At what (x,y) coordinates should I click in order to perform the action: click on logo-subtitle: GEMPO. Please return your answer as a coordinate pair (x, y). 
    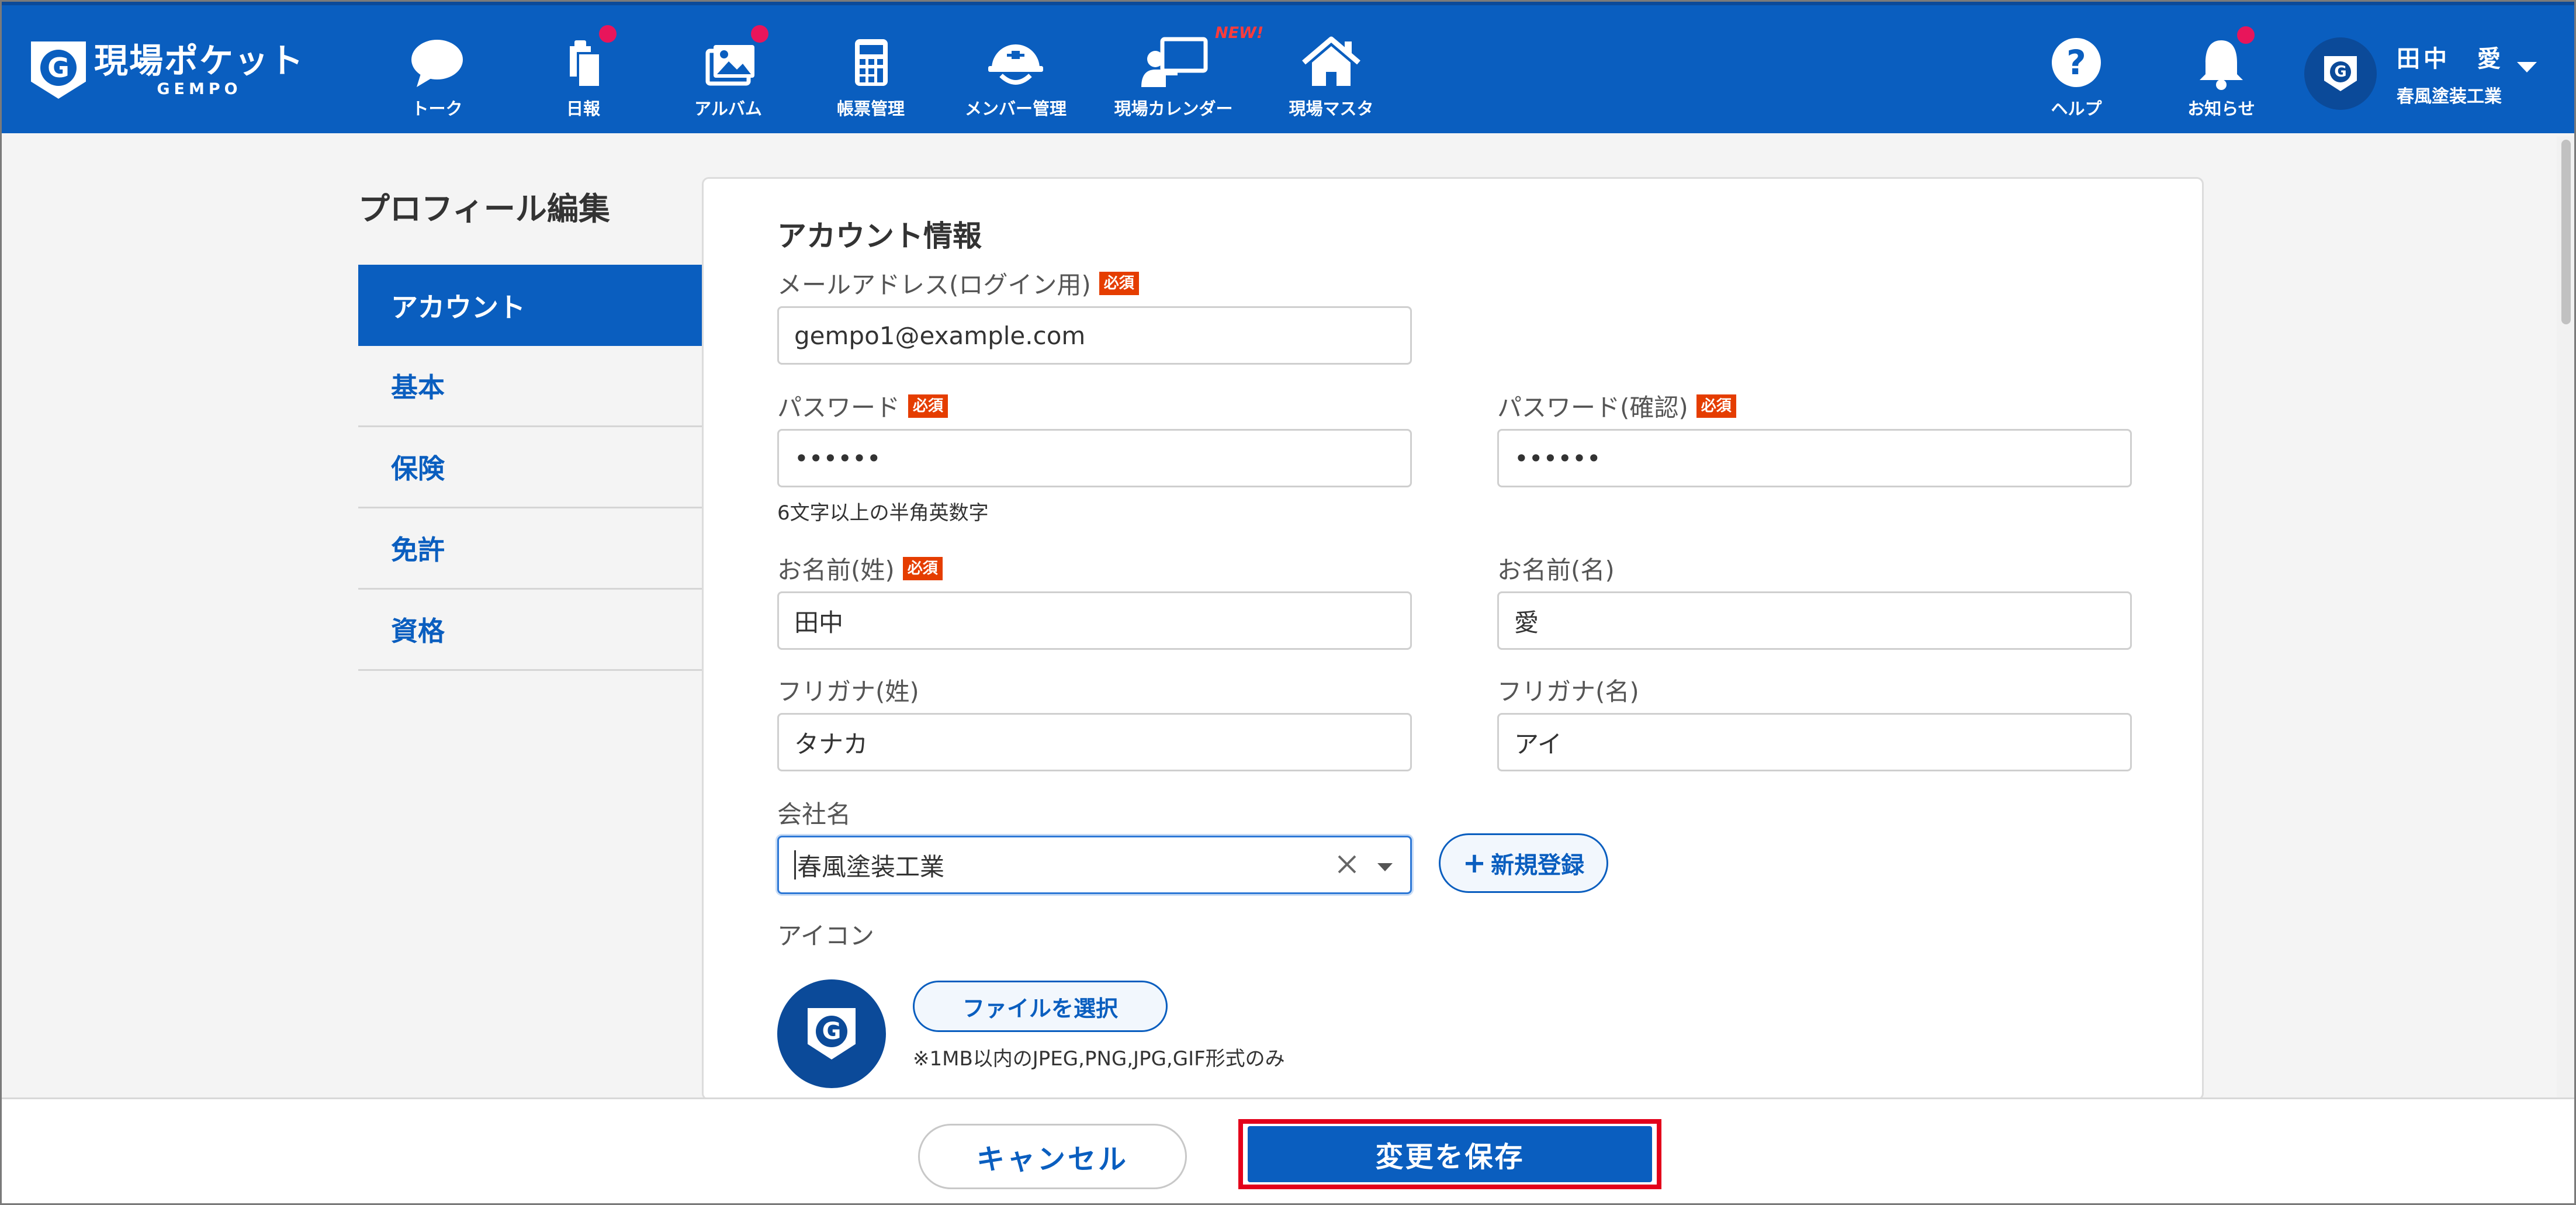
    Looking at the image, I should click on (199, 88).